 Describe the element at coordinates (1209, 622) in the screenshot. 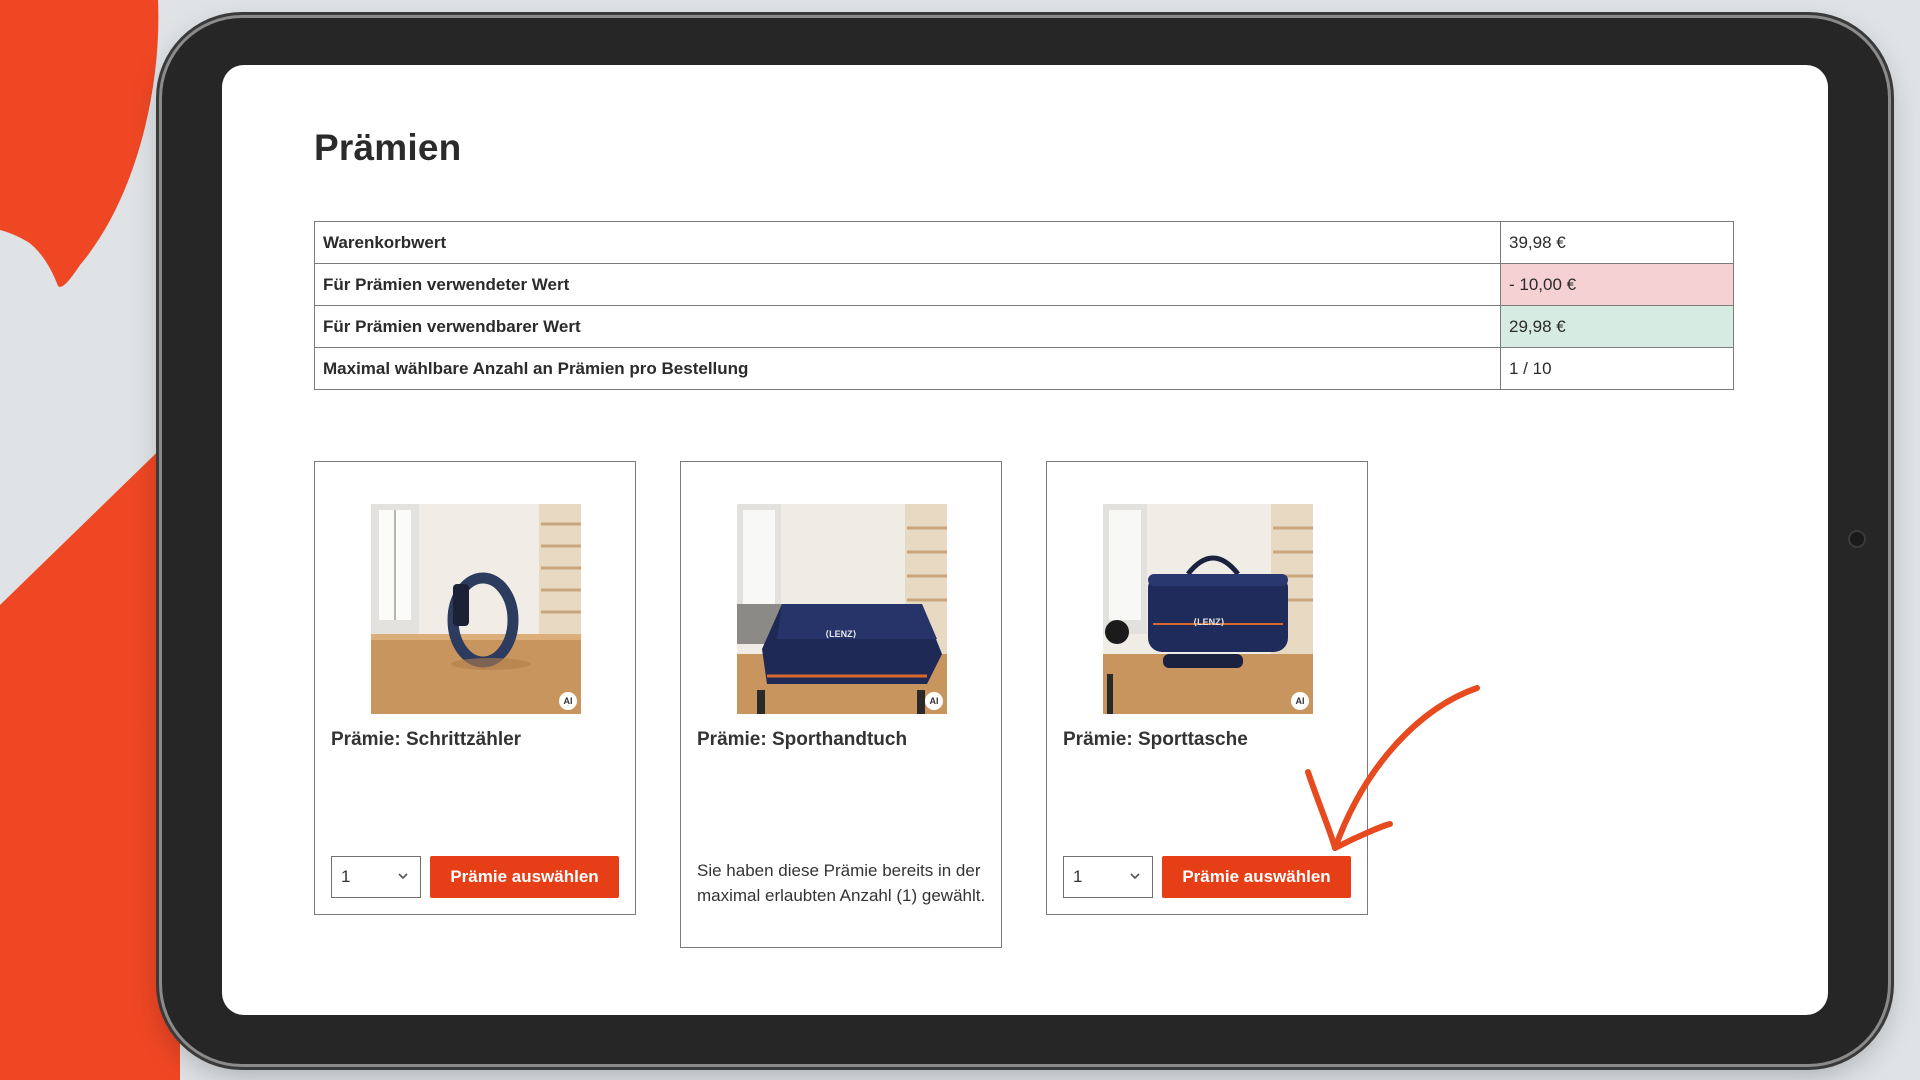

I see `bag-logo: ⟨LENZ⟩` at that location.